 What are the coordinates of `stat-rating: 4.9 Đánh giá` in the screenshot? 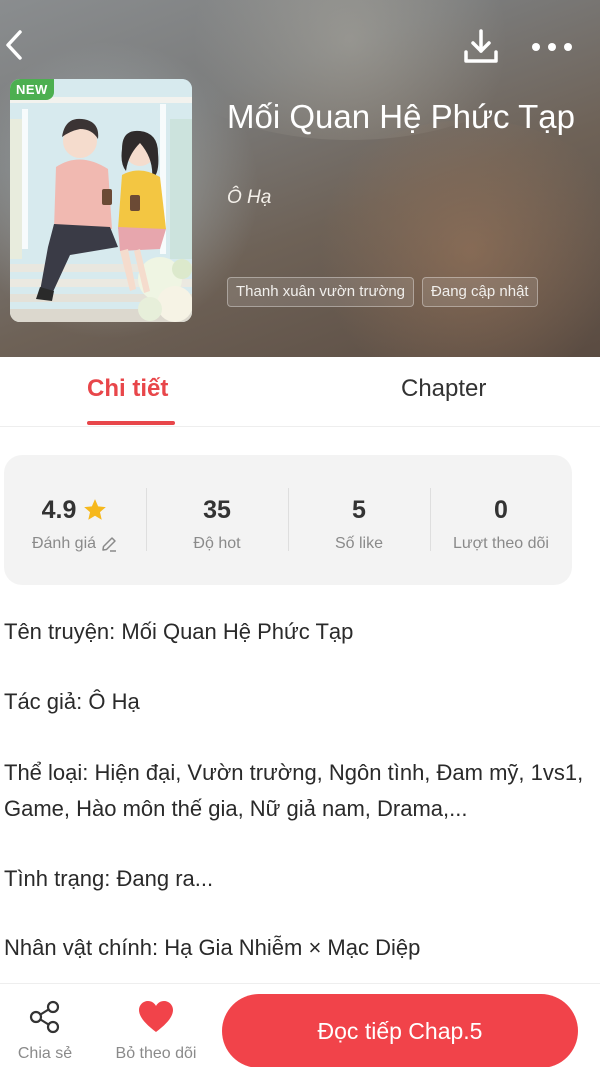 It's located at (75, 520).